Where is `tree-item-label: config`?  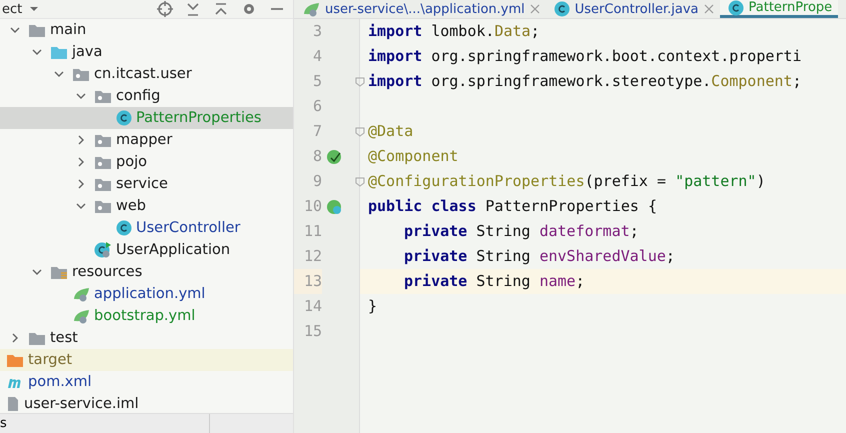
tree-item-label: config is located at coordinates (138, 96).